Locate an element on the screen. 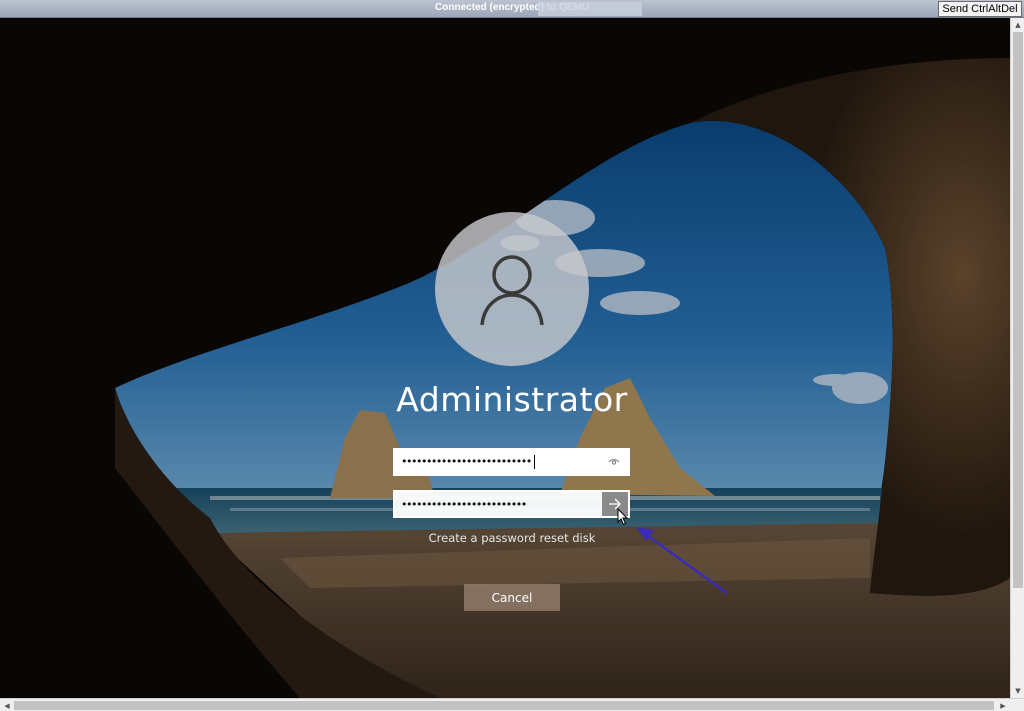 The height and width of the screenshot is (711, 1024). vertical-scrollbar: ▲ ▼ is located at coordinates (1017, 358).